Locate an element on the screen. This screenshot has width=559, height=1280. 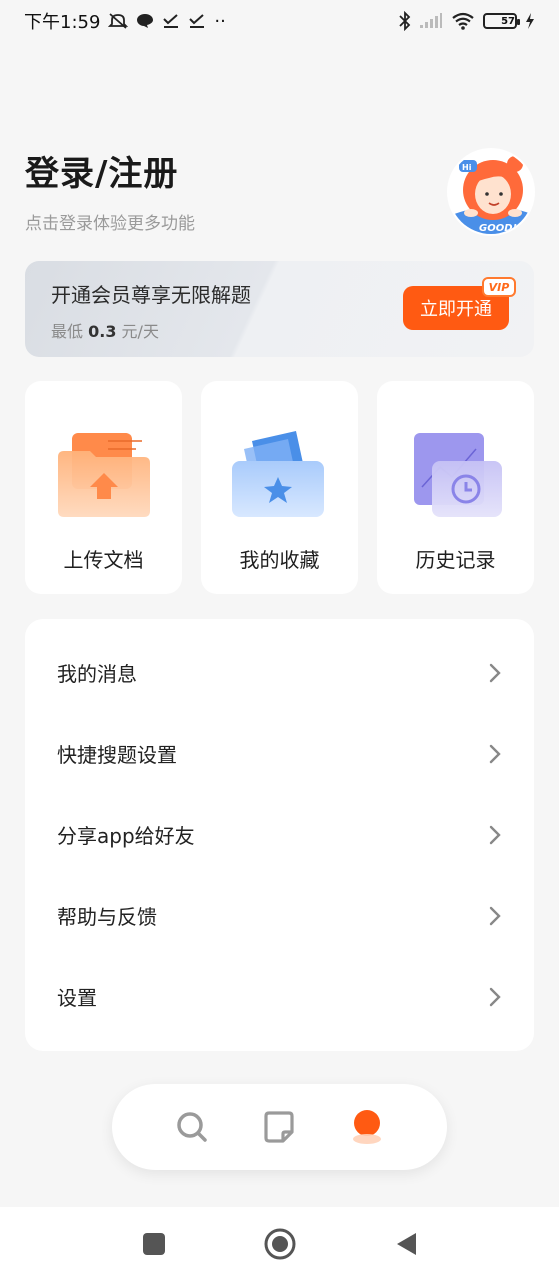
favorites-star-icon is located at coordinates (280, 474).